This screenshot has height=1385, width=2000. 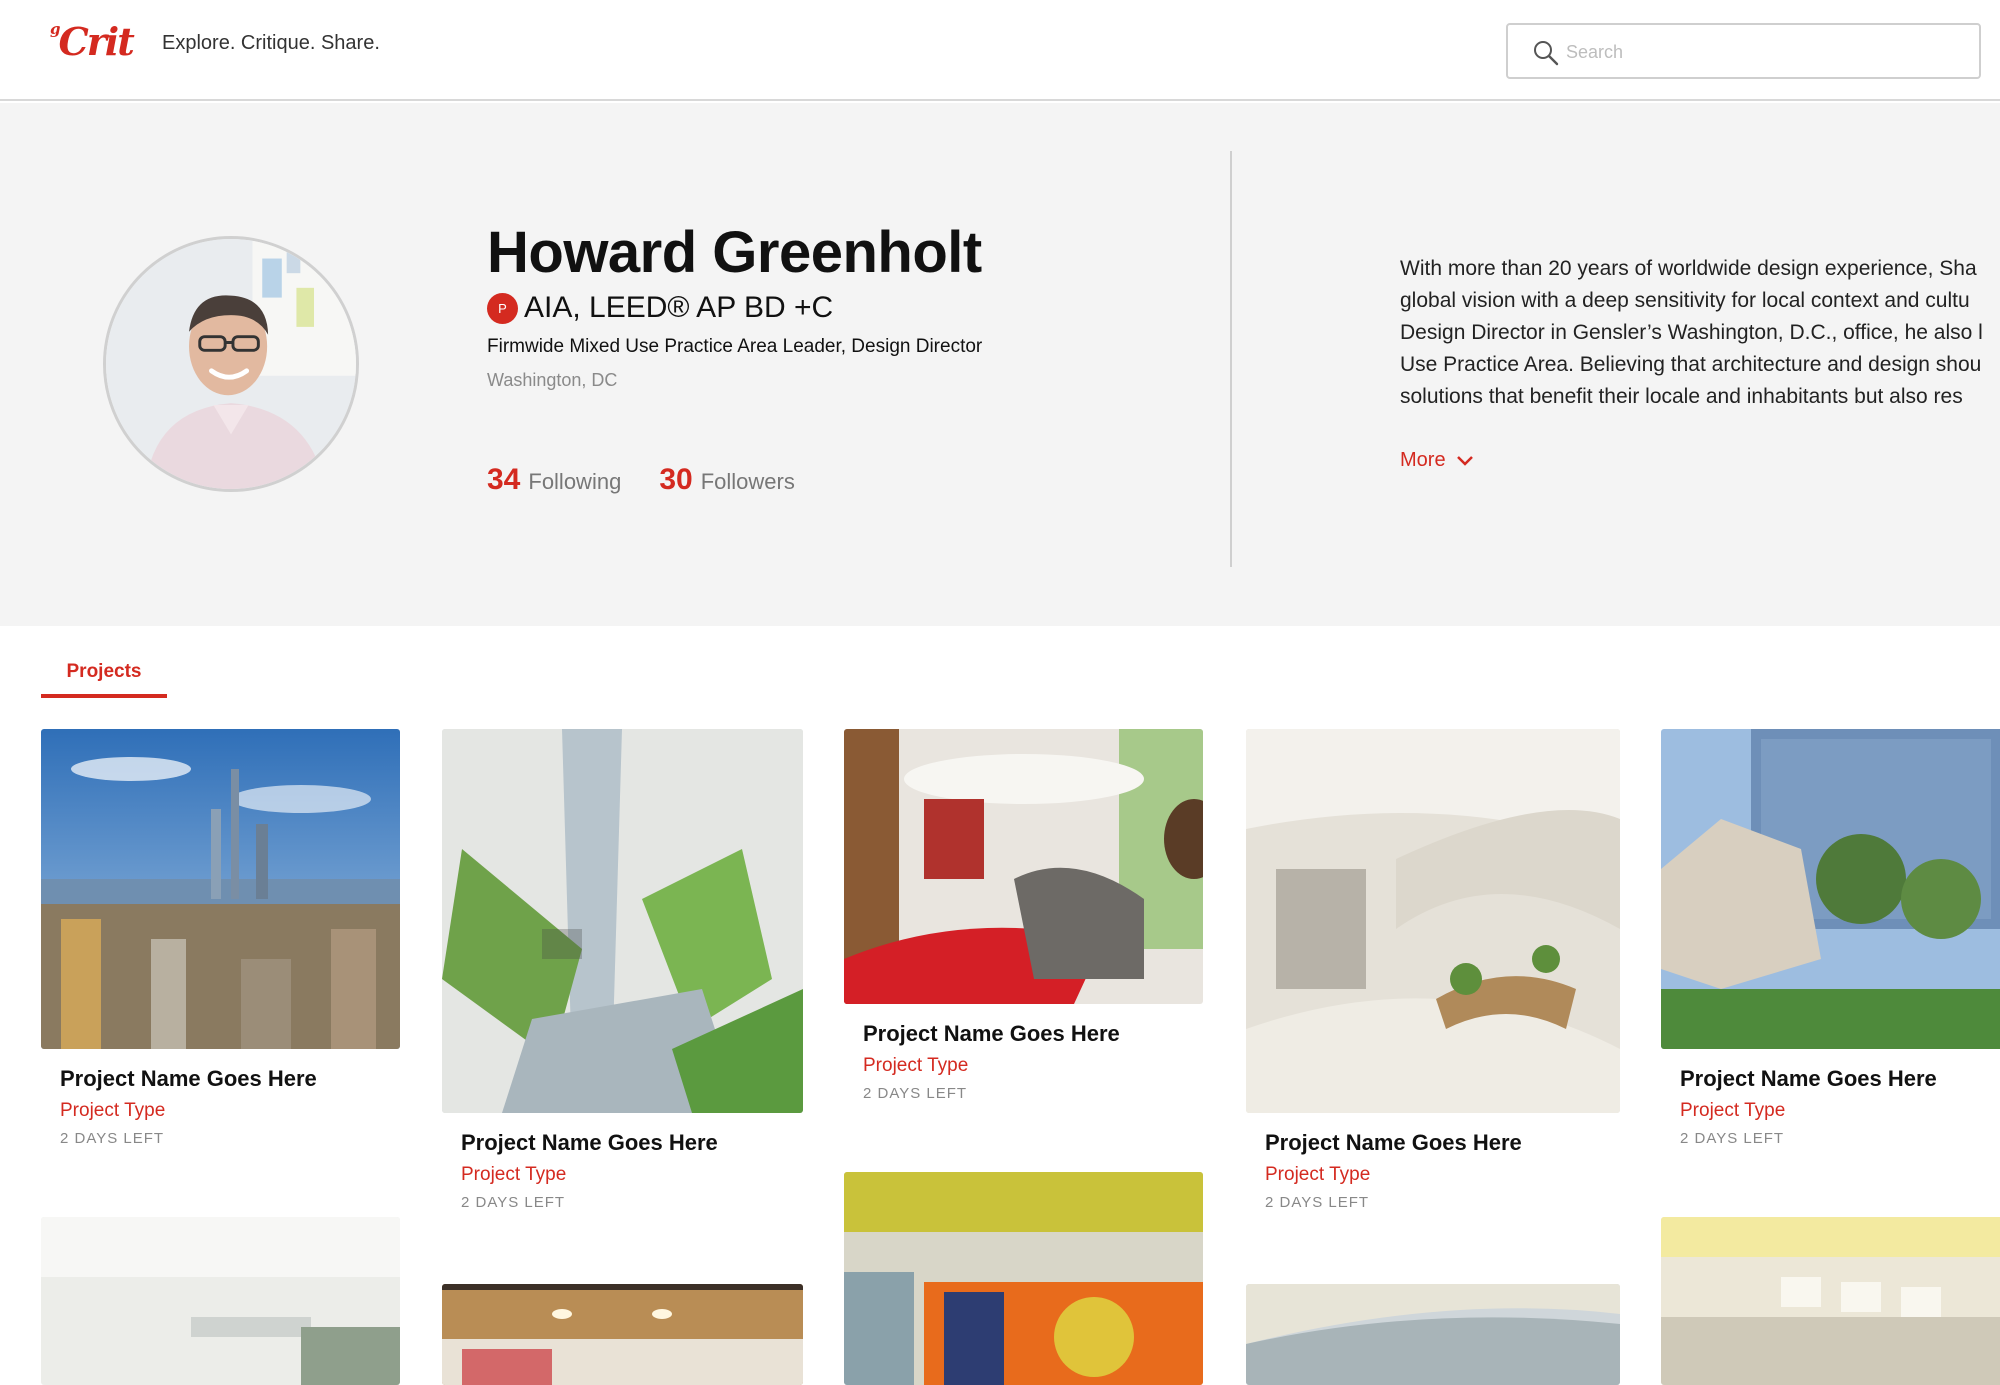 I want to click on bio-more-button: More, so click(x=1437, y=460).